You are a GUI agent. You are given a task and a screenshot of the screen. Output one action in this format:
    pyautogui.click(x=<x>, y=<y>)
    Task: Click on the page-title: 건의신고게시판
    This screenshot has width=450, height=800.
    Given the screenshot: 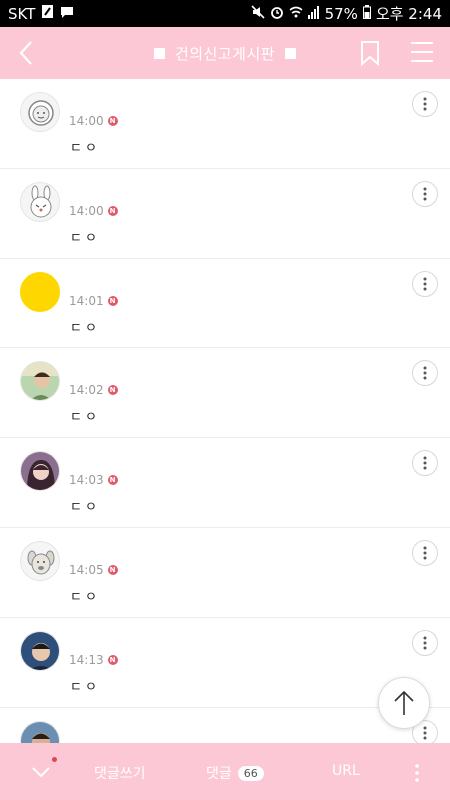 What is the action you would take?
    pyautogui.click(x=225, y=53)
    